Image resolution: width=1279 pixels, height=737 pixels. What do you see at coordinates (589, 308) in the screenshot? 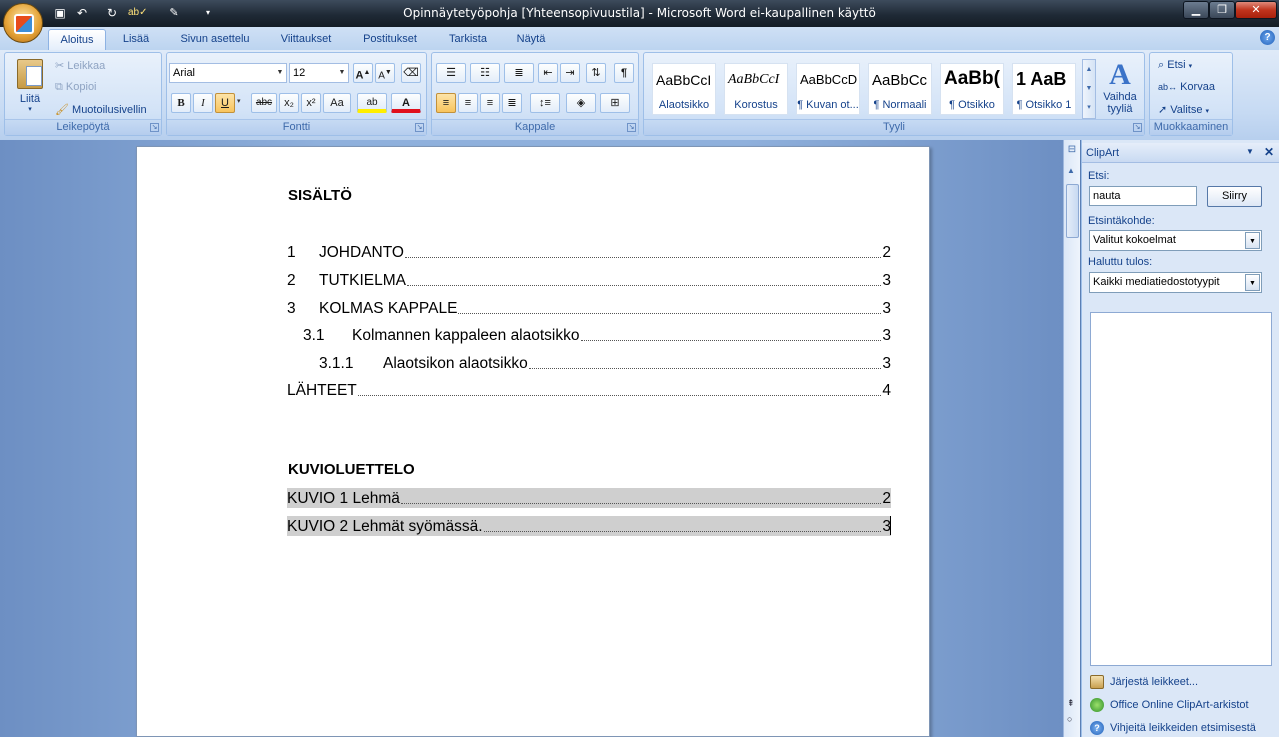
I see `toc-entry: 3 KOLMAS KAPPALE 3` at bounding box center [589, 308].